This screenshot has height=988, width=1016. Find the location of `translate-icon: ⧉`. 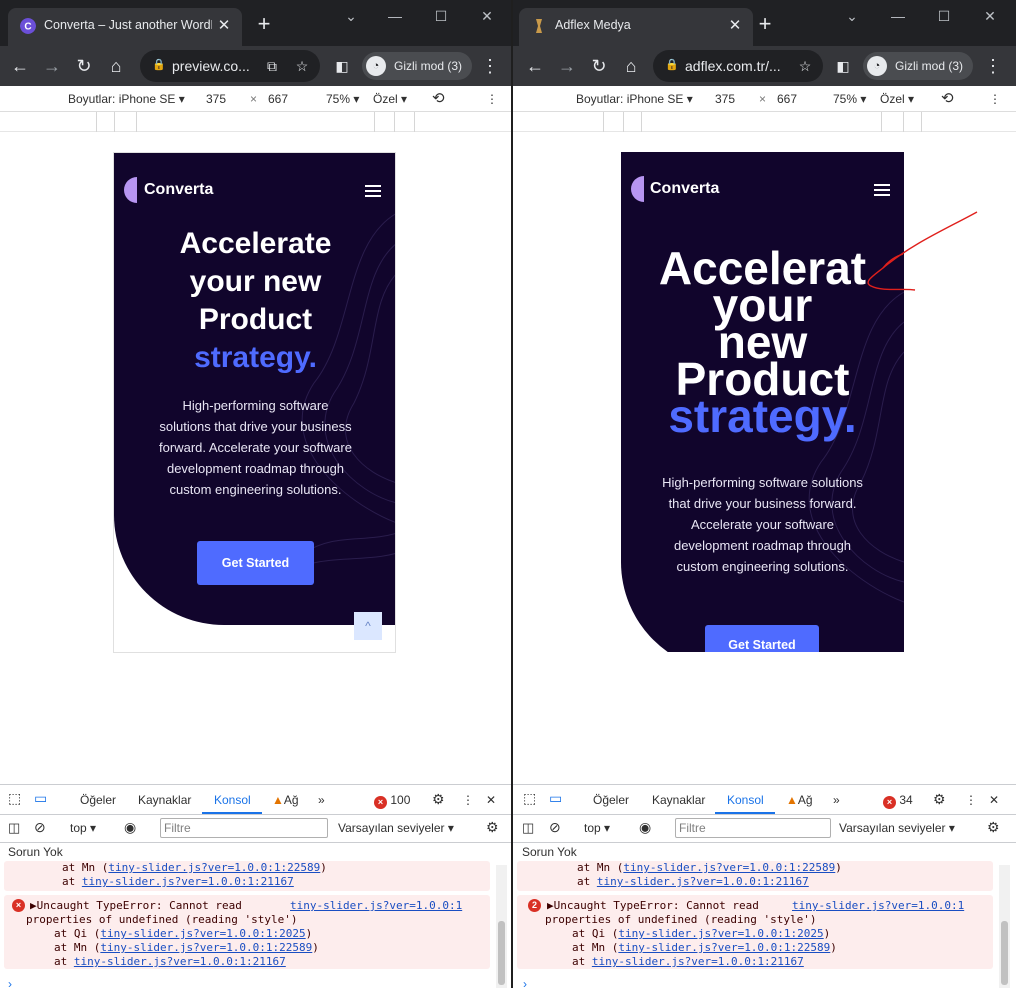

translate-icon: ⧉ is located at coordinates (272, 66).